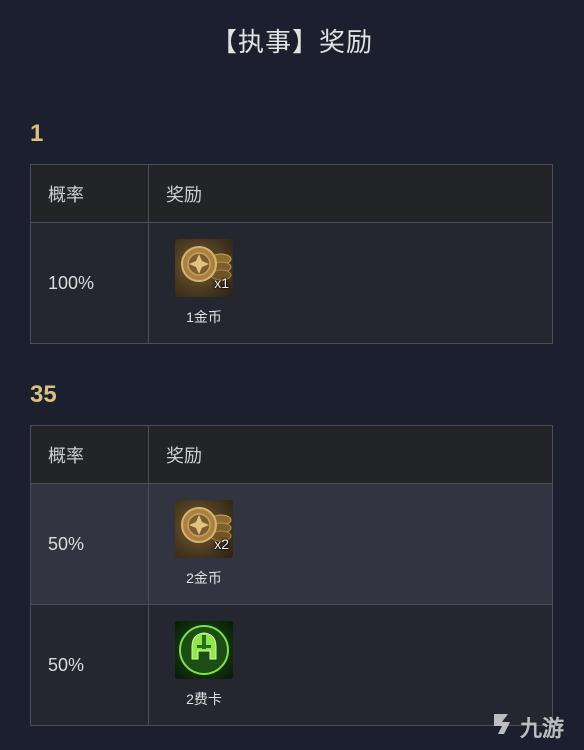 This screenshot has width=584, height=750. What do you see at coordinates (43, 394) in the screenshot?
I see `section-label: 35` at bounding box center [43, 394].